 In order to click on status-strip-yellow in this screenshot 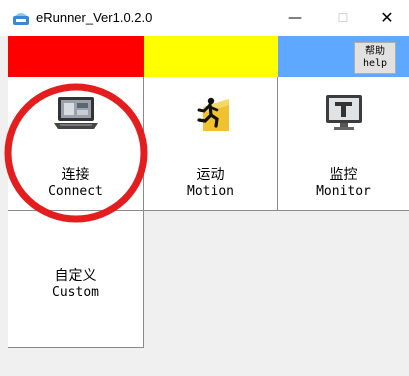, I will do `click(211, 56)`.